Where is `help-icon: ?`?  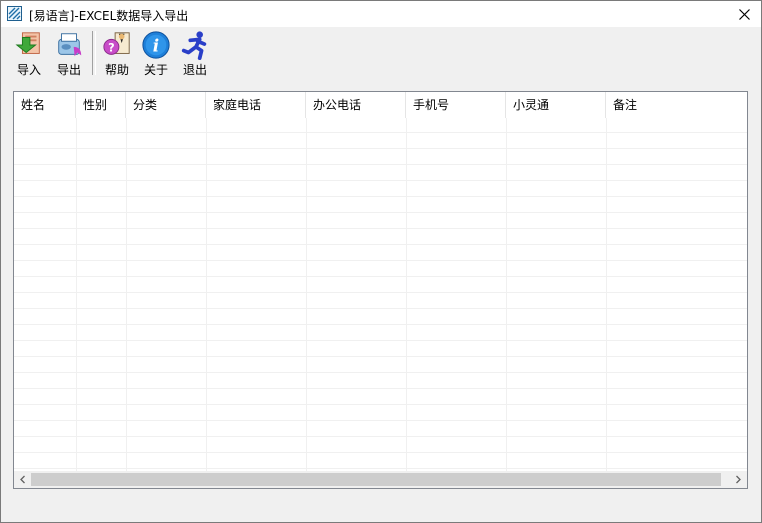 help-icon: ? is located at coordinates (116, 43).